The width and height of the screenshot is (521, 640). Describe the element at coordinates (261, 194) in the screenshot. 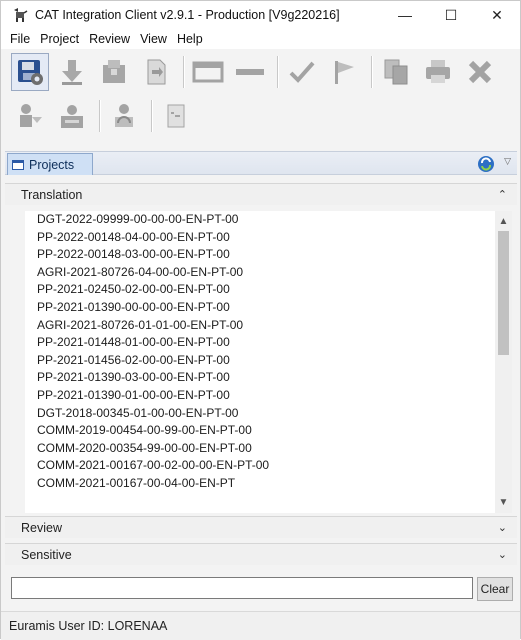

I see `translation-section-header: Translation ⌃` at that location.